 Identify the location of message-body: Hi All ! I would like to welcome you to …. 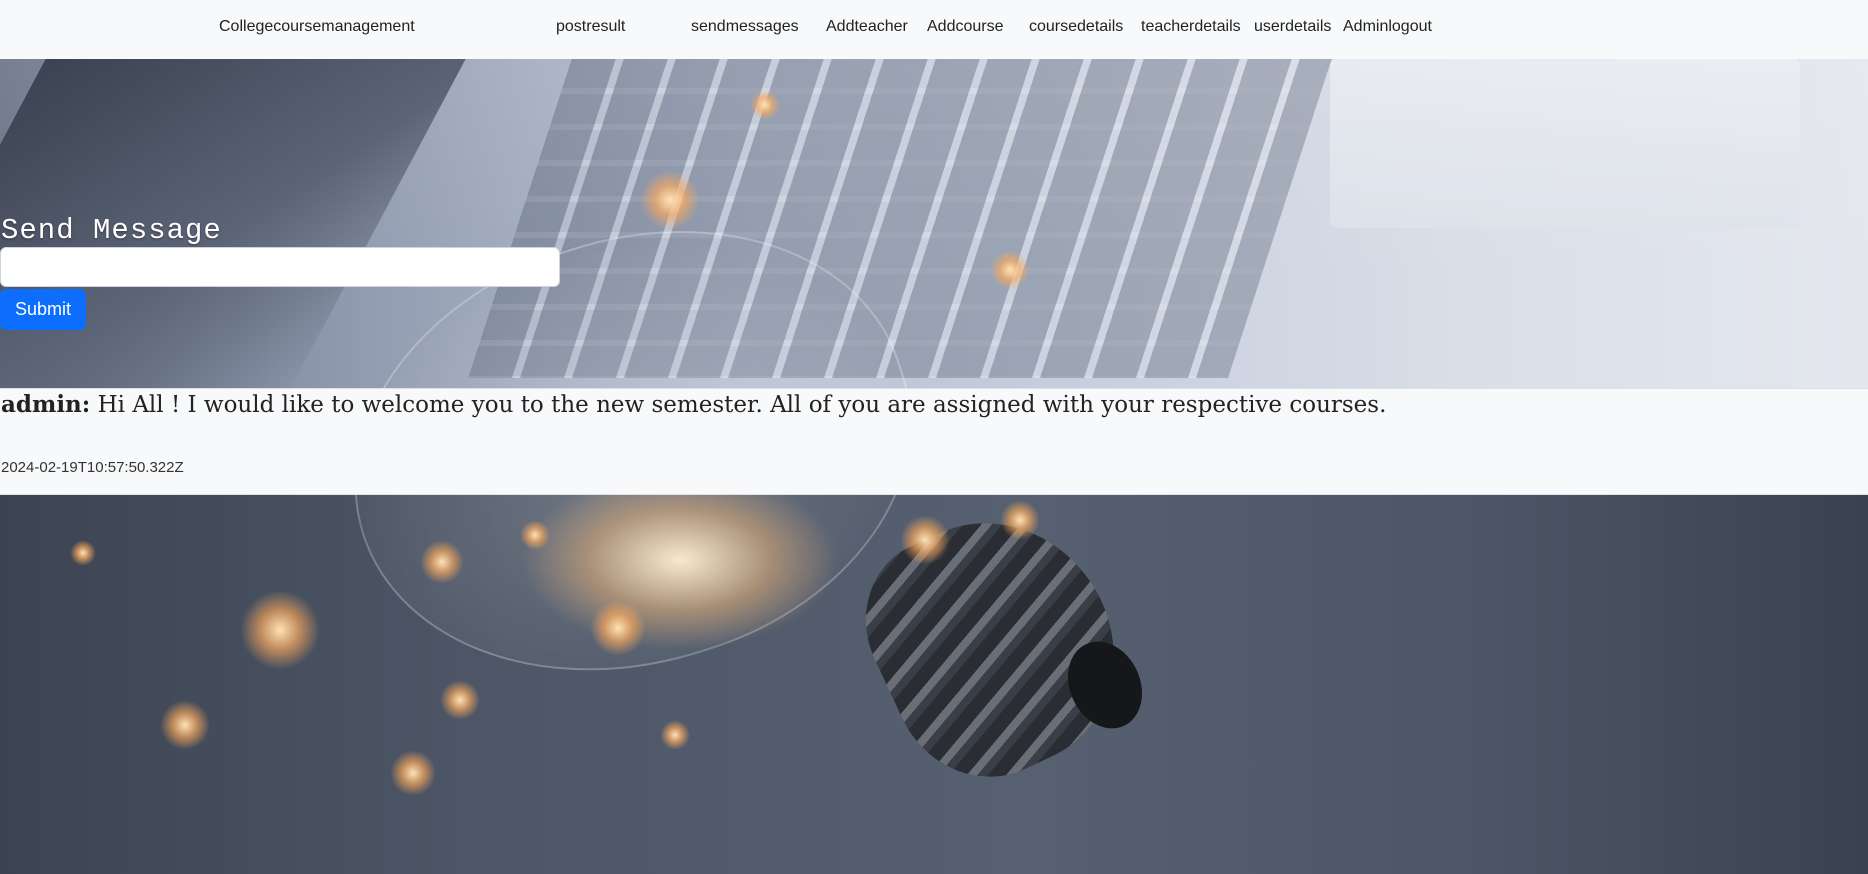
(742, 405).